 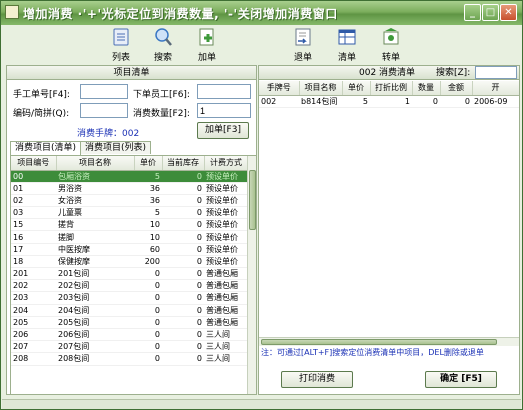 I want to click on item-row: 15 搓背 10 0 预设单价, so click(x=129, y=225).